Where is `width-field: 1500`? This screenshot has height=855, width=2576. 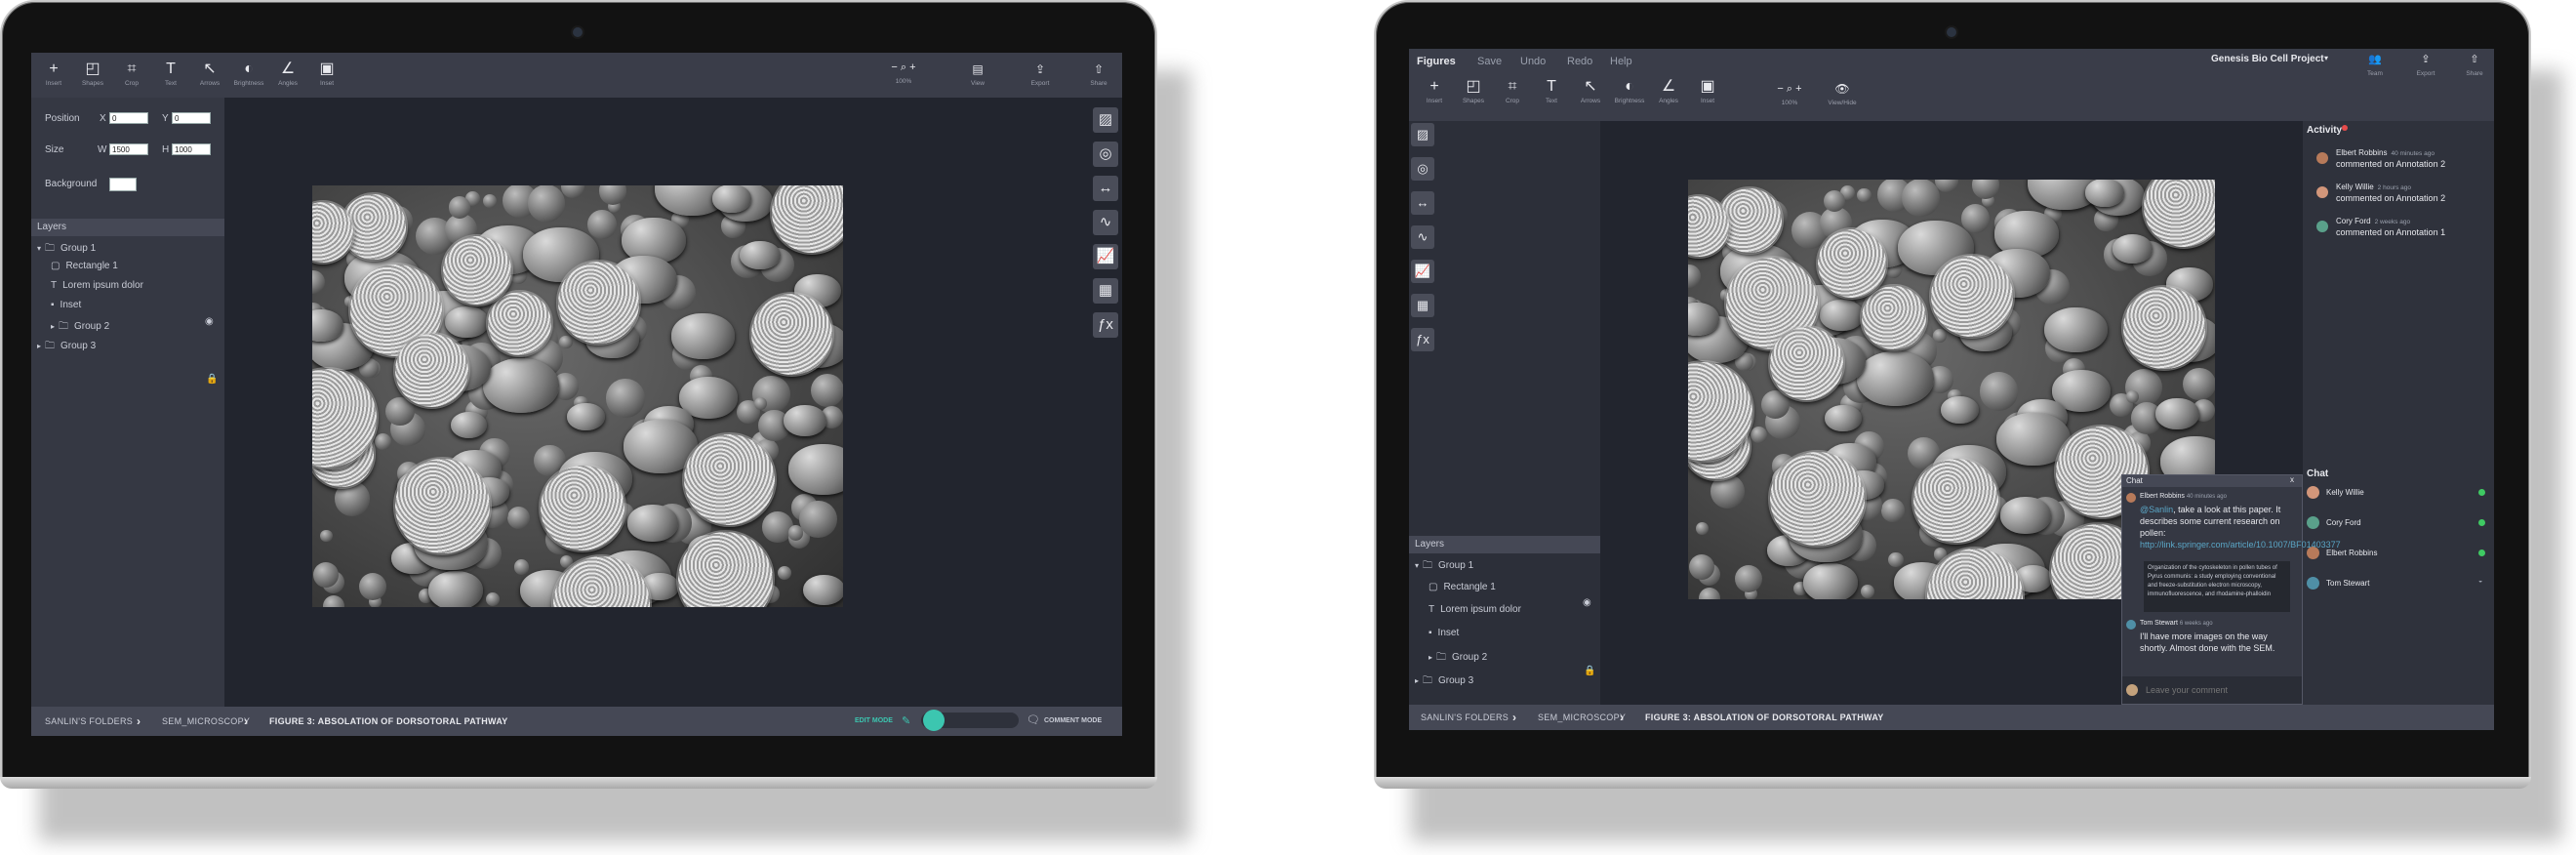 width-field: 1500 is located at coordinates (128, 149).